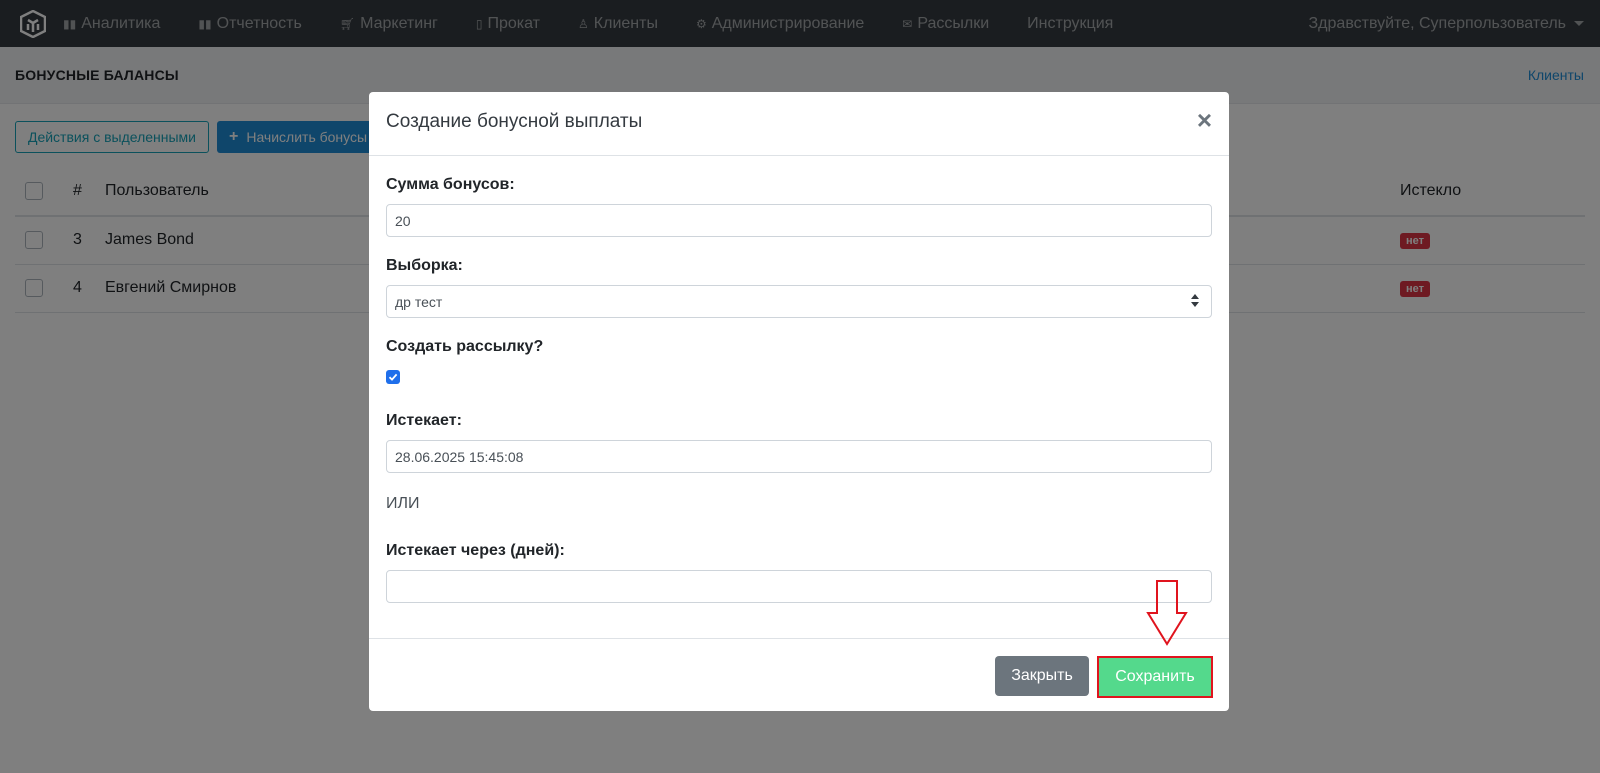 The width and height of the screenshot is (1600, 773). Describe the element at coordinates (419, 301) in the screenshot. I see `selection-value: др тест` at that location.